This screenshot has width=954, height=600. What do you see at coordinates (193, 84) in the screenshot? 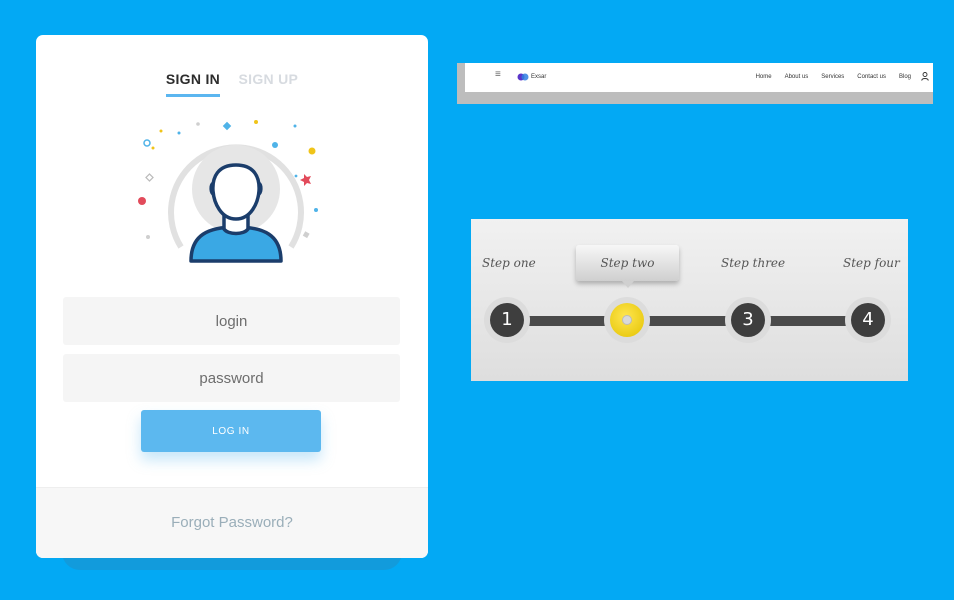
I see `tab-sign-in: SIGN IN` at bounding box center [193, 84].